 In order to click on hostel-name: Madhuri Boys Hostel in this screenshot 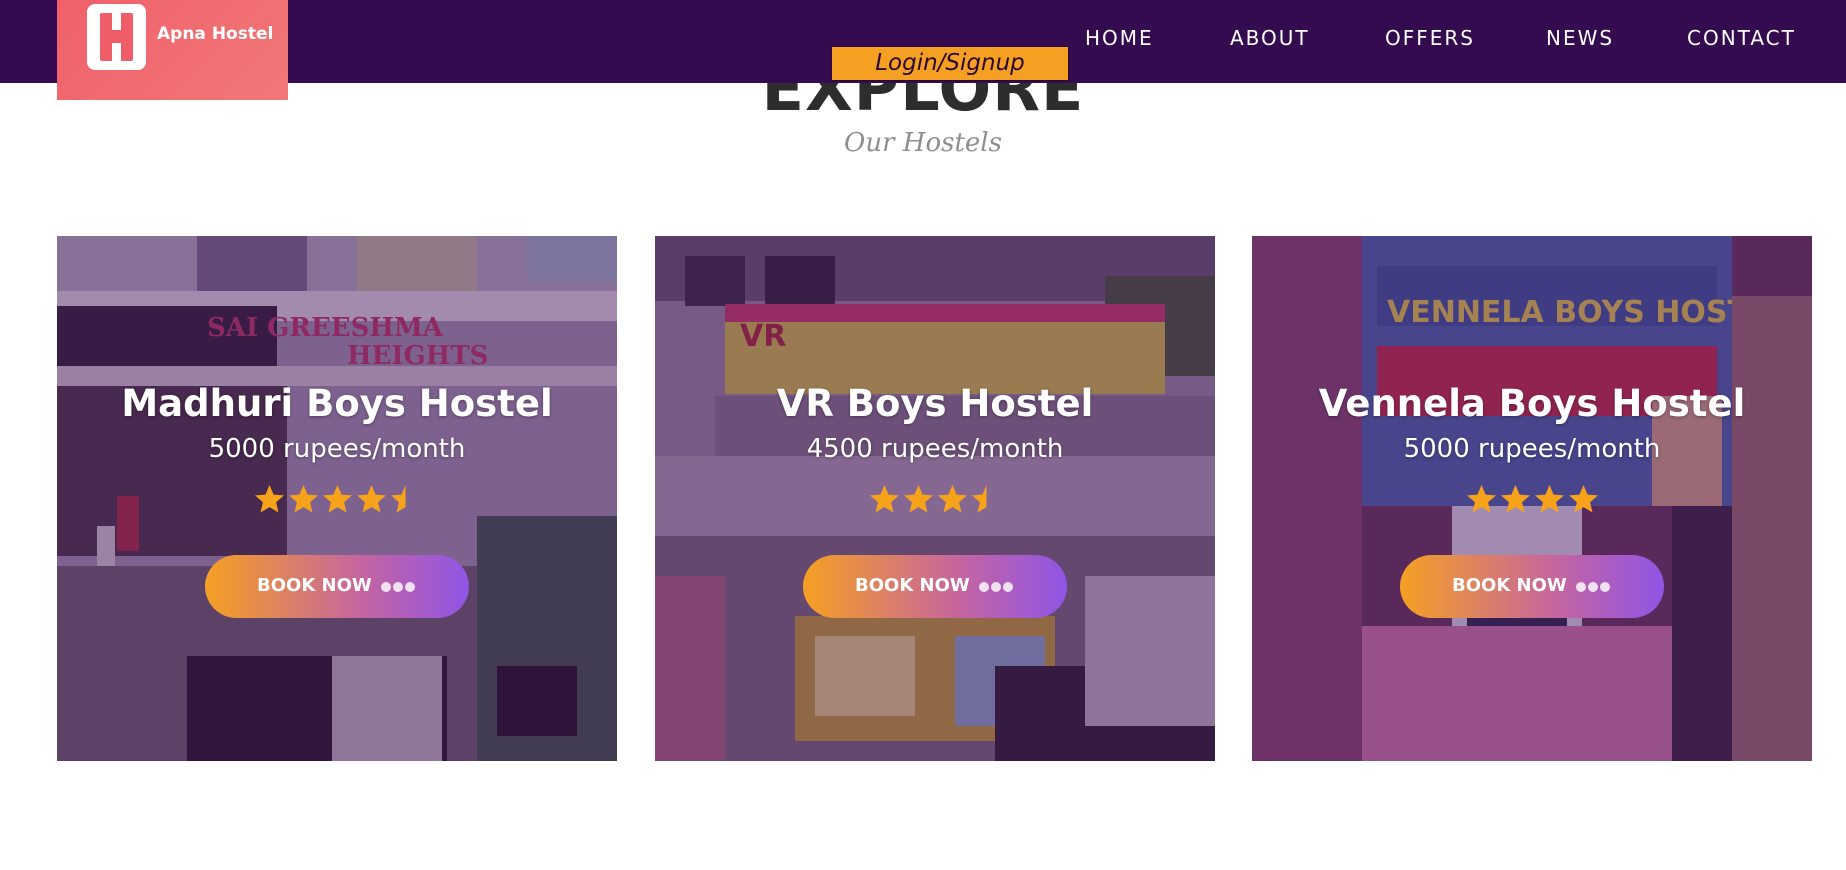, I will do `click(337, 403)`.